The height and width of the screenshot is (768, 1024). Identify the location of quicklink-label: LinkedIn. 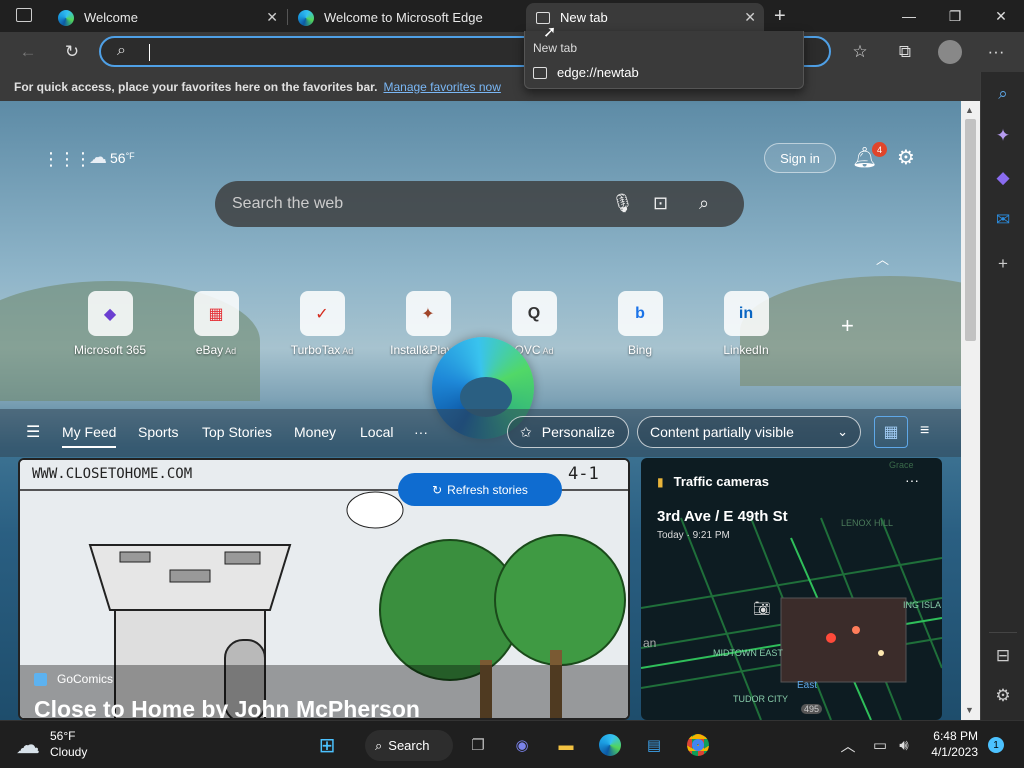
(746, 350).